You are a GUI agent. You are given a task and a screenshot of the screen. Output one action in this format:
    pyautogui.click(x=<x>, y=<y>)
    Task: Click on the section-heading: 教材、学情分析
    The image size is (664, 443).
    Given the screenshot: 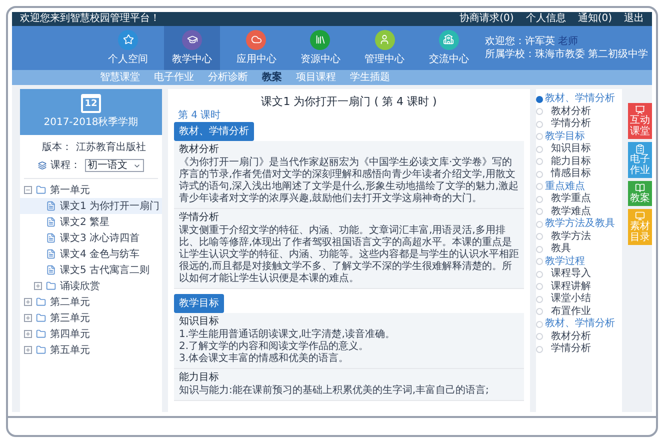 What is the action you would take?
    pyautogui.click(x=214, y=131)
    